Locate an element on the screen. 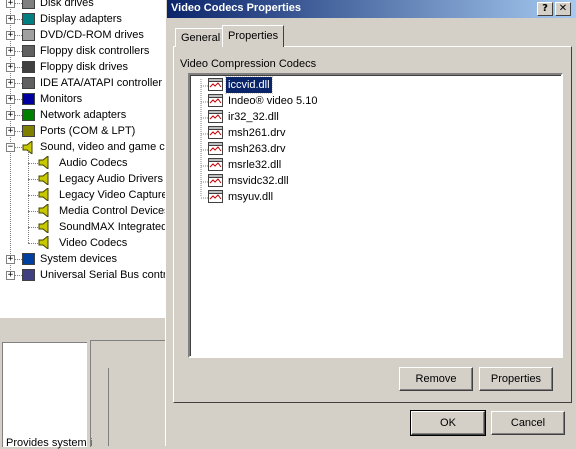 The image size is (576, 449). tree-item: − Sound, video and game c is located at coordinates (83, 147).